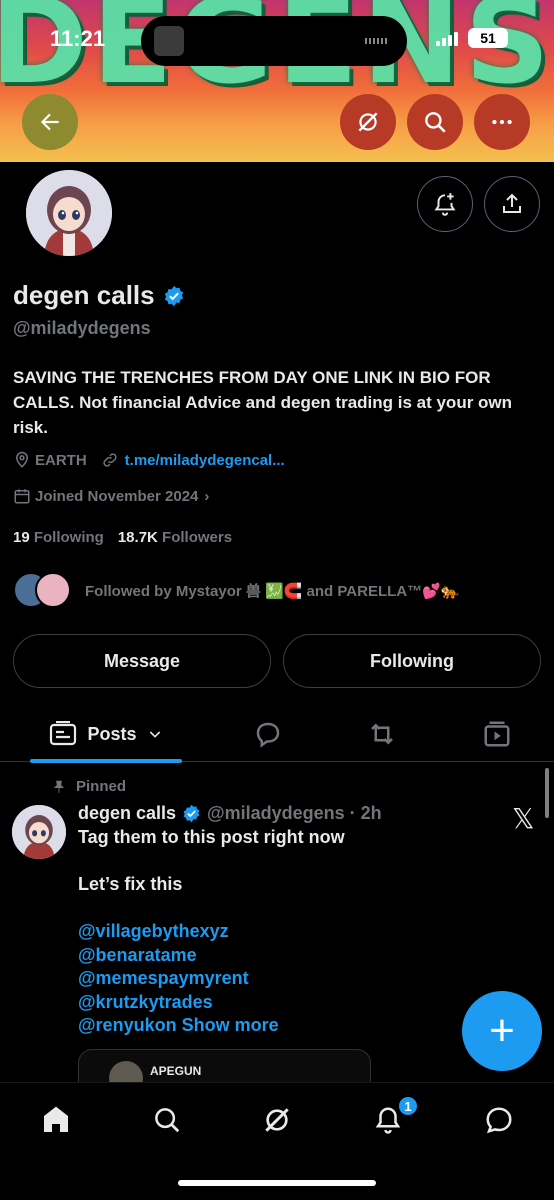  Describe the element at coordinates (59, 786) in the screenshot. I see `pin-icon` at that location.